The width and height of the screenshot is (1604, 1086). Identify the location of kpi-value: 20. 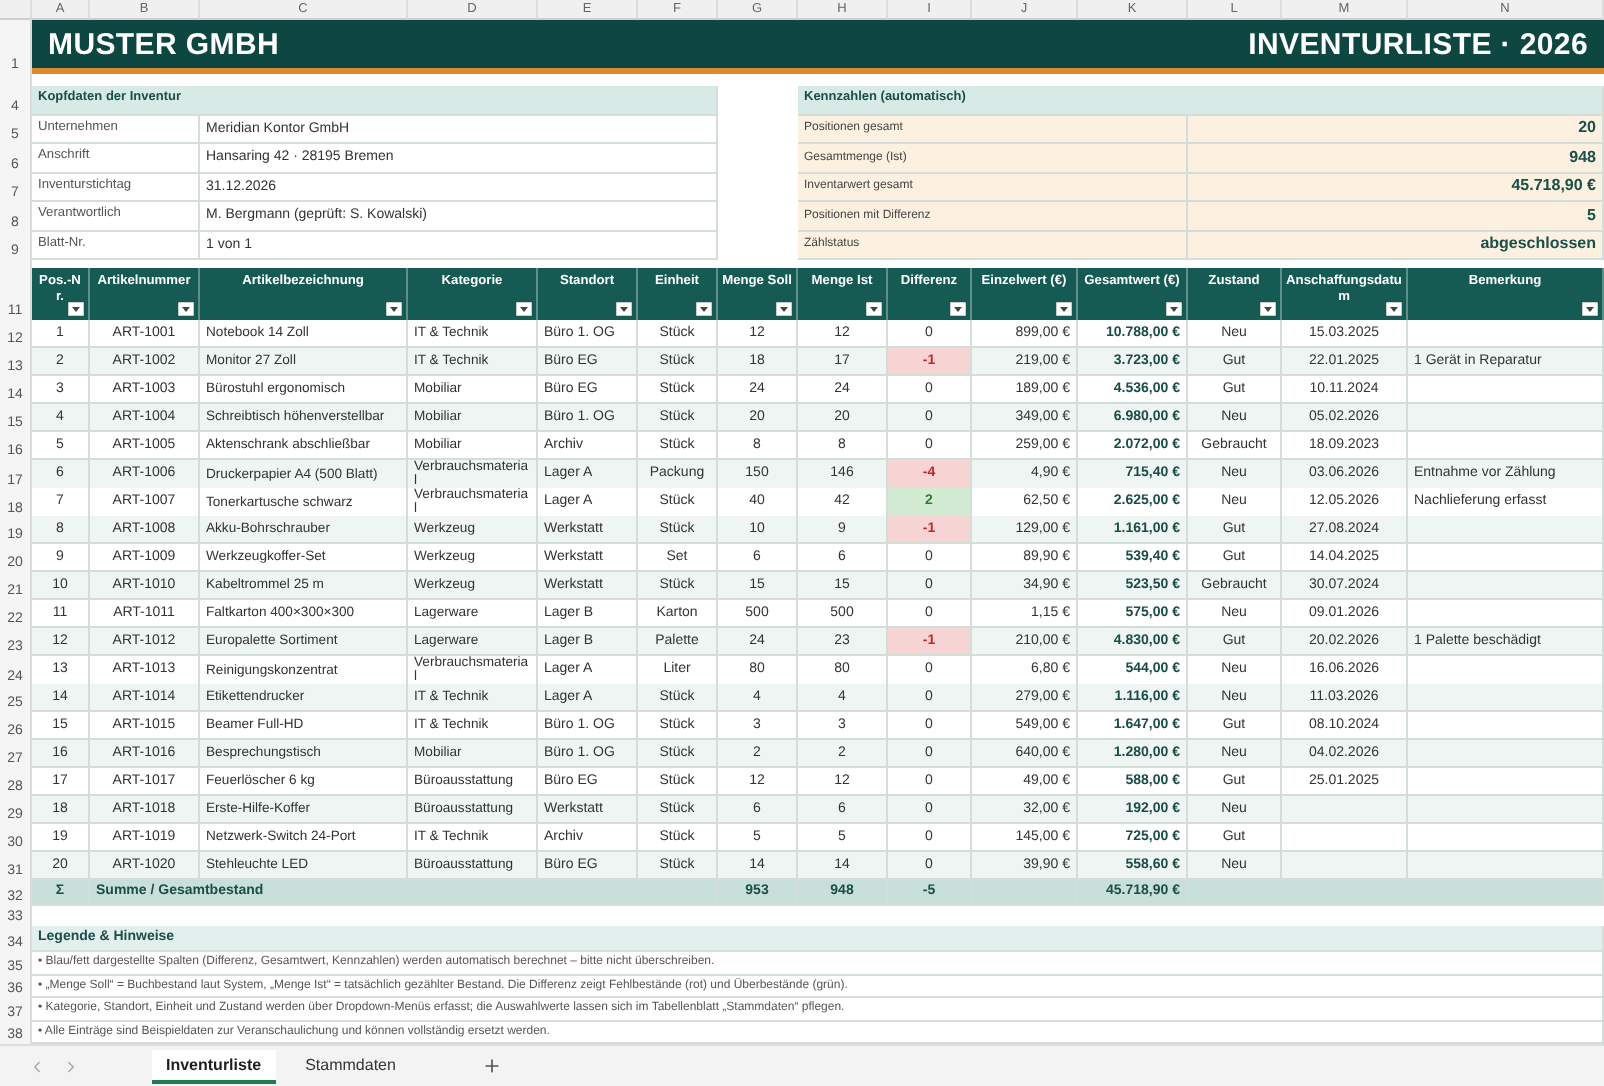
(1396, 129).